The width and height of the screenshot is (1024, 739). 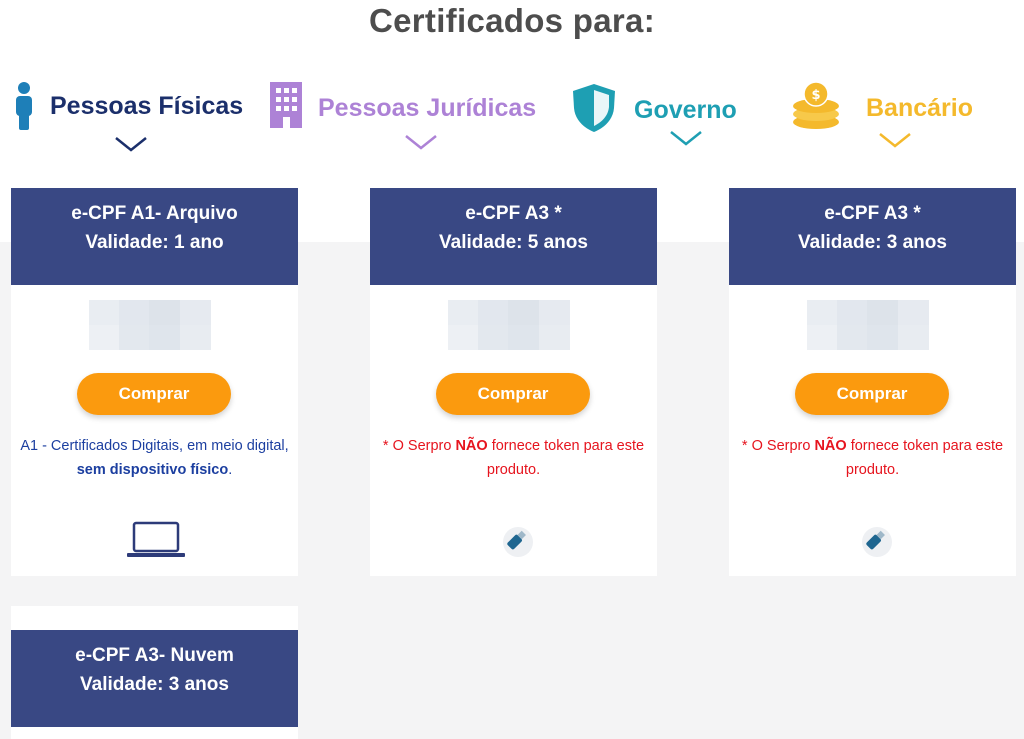 What do you see at coordinates (513, 242) in the screenshot?
I see `card-validity: Validade: 5 anos` at bounding box center [513, 242].